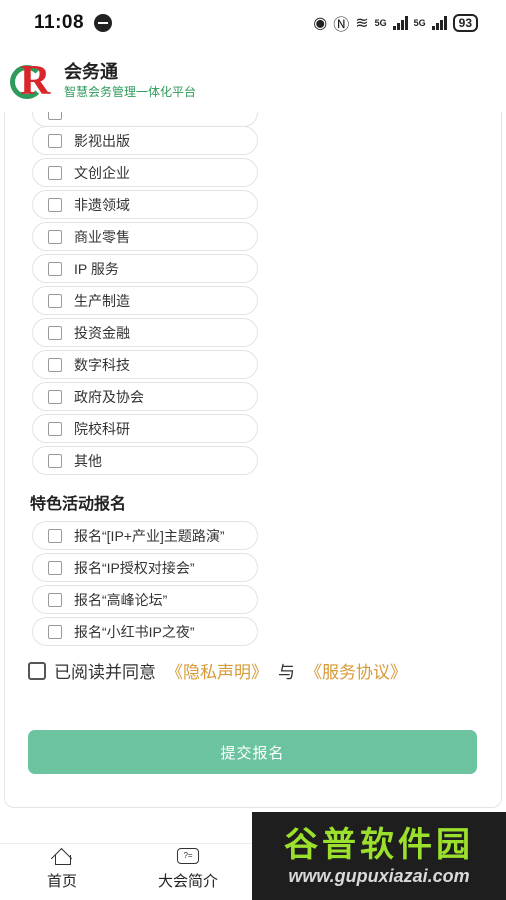  What do you see at coordinates (102, 172) in the screenshot?
I see `option-label: 文创企业` at bounding box center [102, 172].